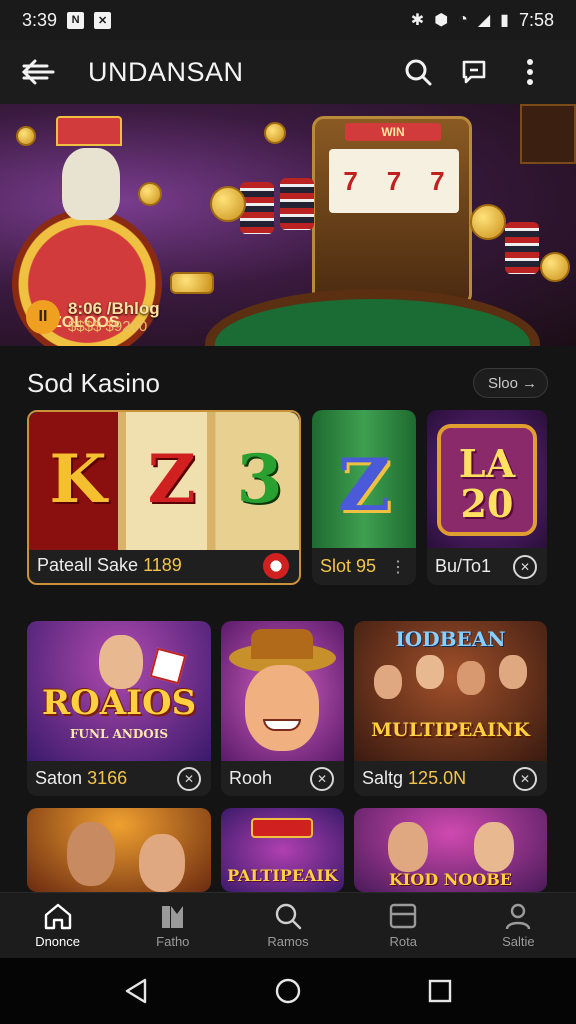 The image size is (576, 1024). What do you see at coordinates (88, 565) in the screenshot?
I see `game-card-title: Pateall Sake` at bounding box center [88, 565].